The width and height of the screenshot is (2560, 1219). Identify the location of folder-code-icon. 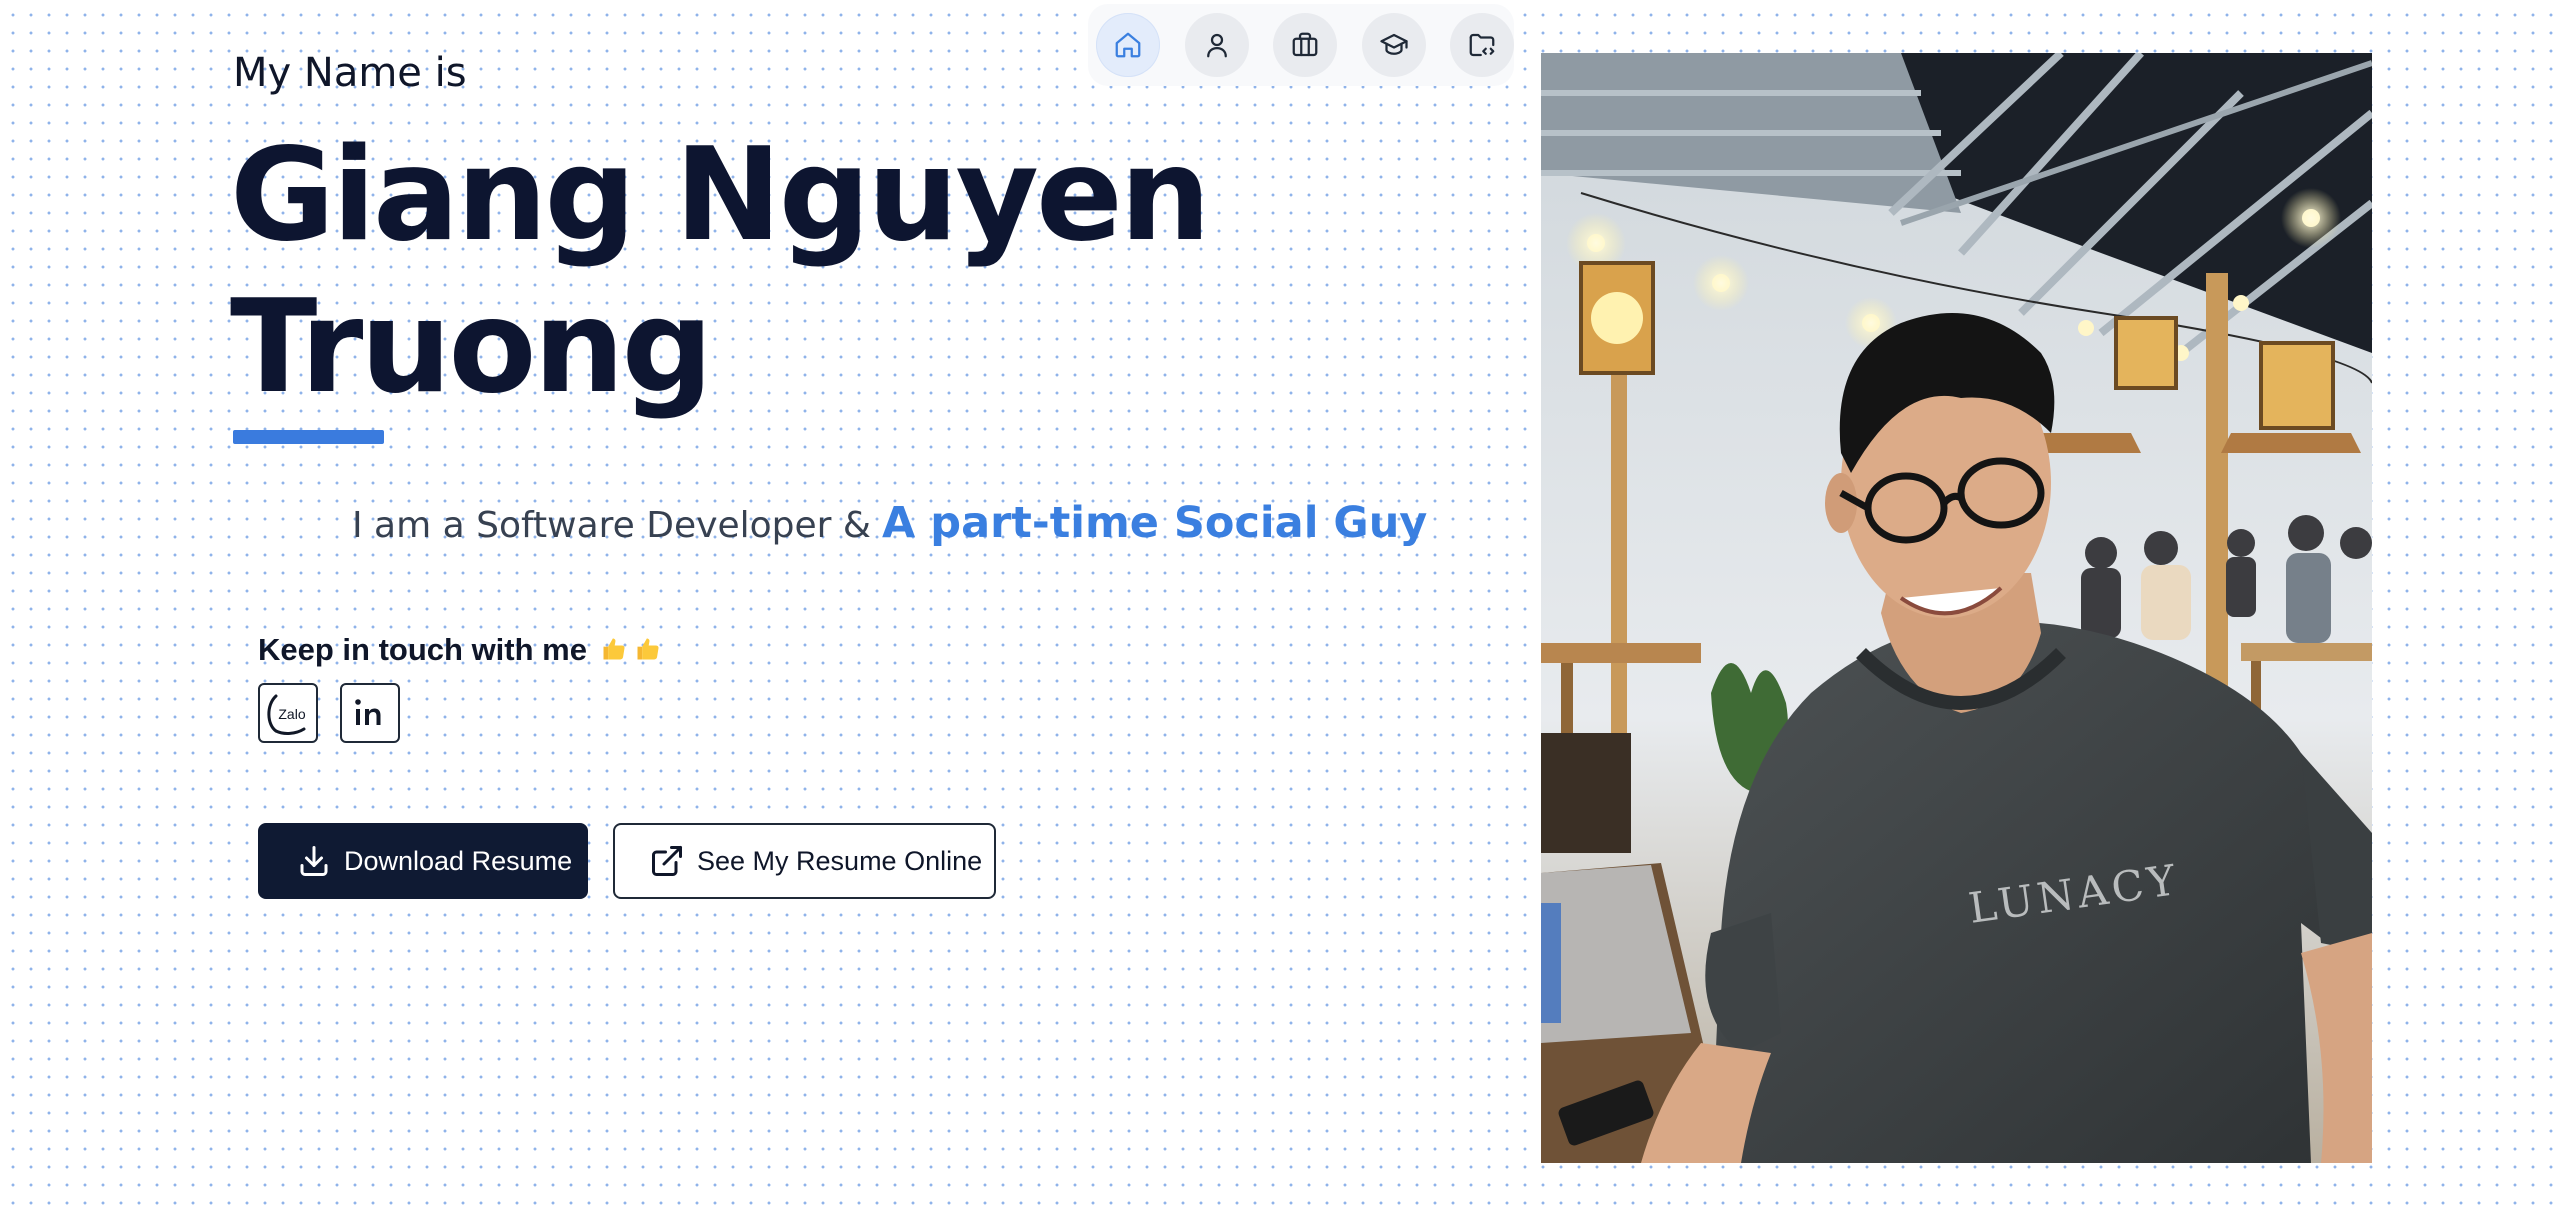
(1482, 45).